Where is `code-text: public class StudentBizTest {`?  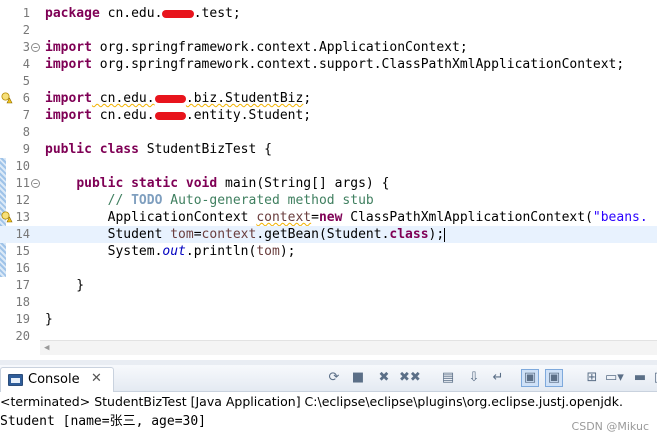 code-text: public class StudentBizTest { is located at coordinates (158, 149).